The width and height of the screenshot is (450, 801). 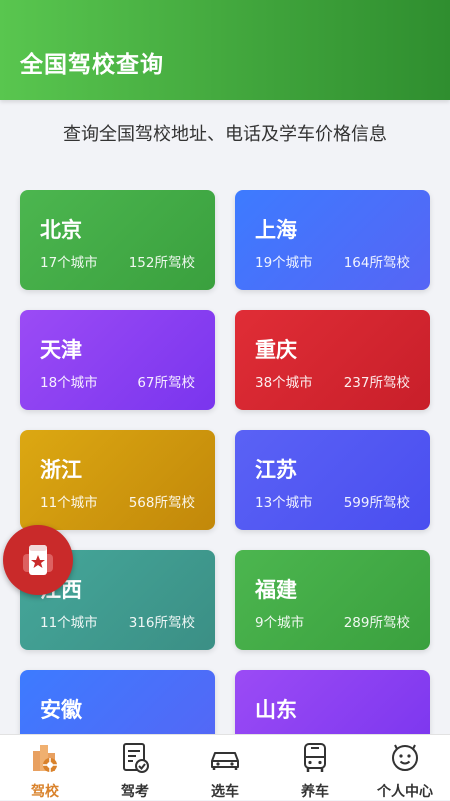 What do you see at coordinates (332, 261) in the screenshot?
I see `province-stats: 19个城市 164所驾校` at bounding box center [332, 261].